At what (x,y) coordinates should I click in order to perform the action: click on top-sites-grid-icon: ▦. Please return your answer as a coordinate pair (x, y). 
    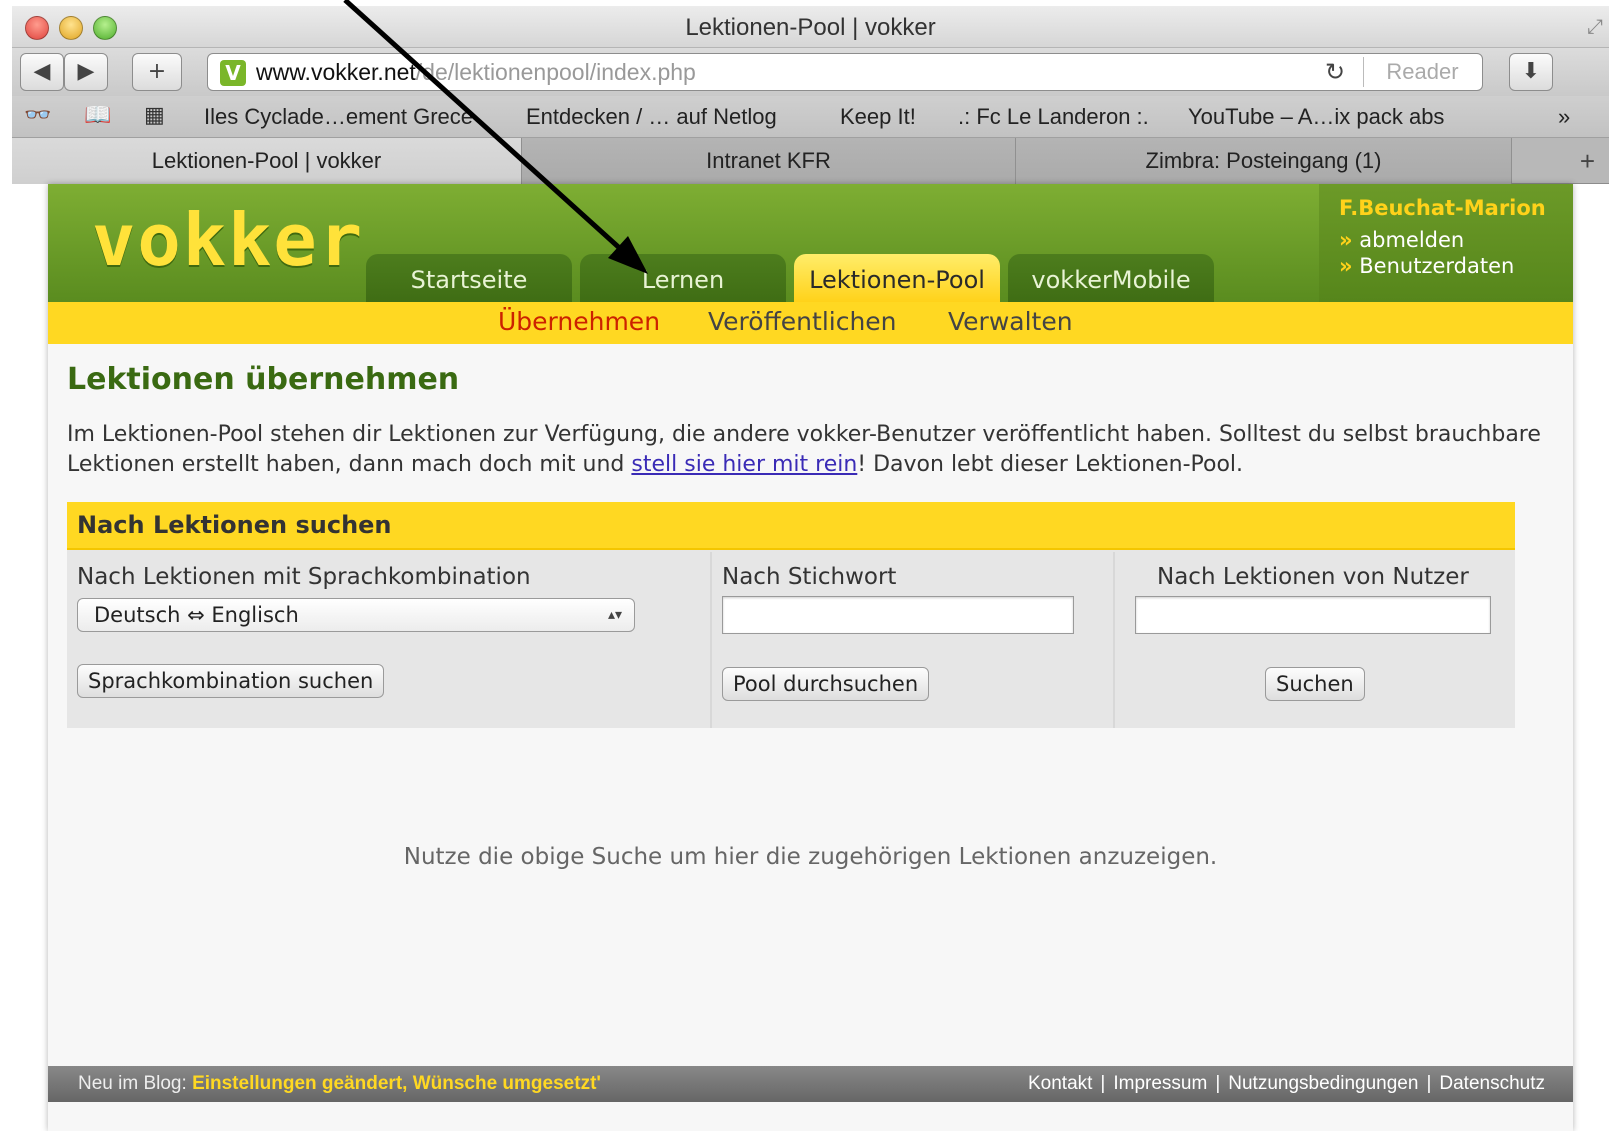
    Looking at the image, I should click on (154, 115).